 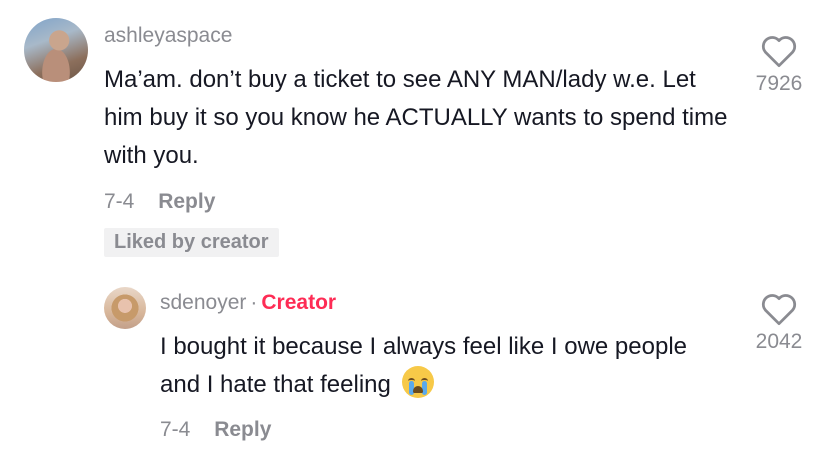 I want to click on creator-badge: Creator, so click(x=299, y=302).